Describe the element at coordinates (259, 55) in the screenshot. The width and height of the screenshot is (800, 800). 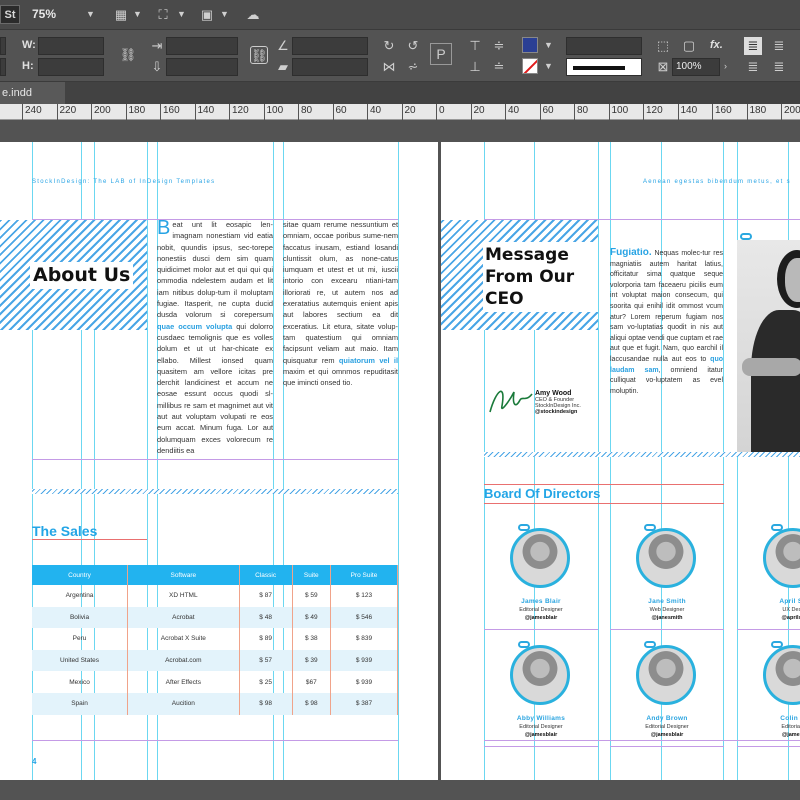
I see `constrain-scale-icon: ⛓` at that location.